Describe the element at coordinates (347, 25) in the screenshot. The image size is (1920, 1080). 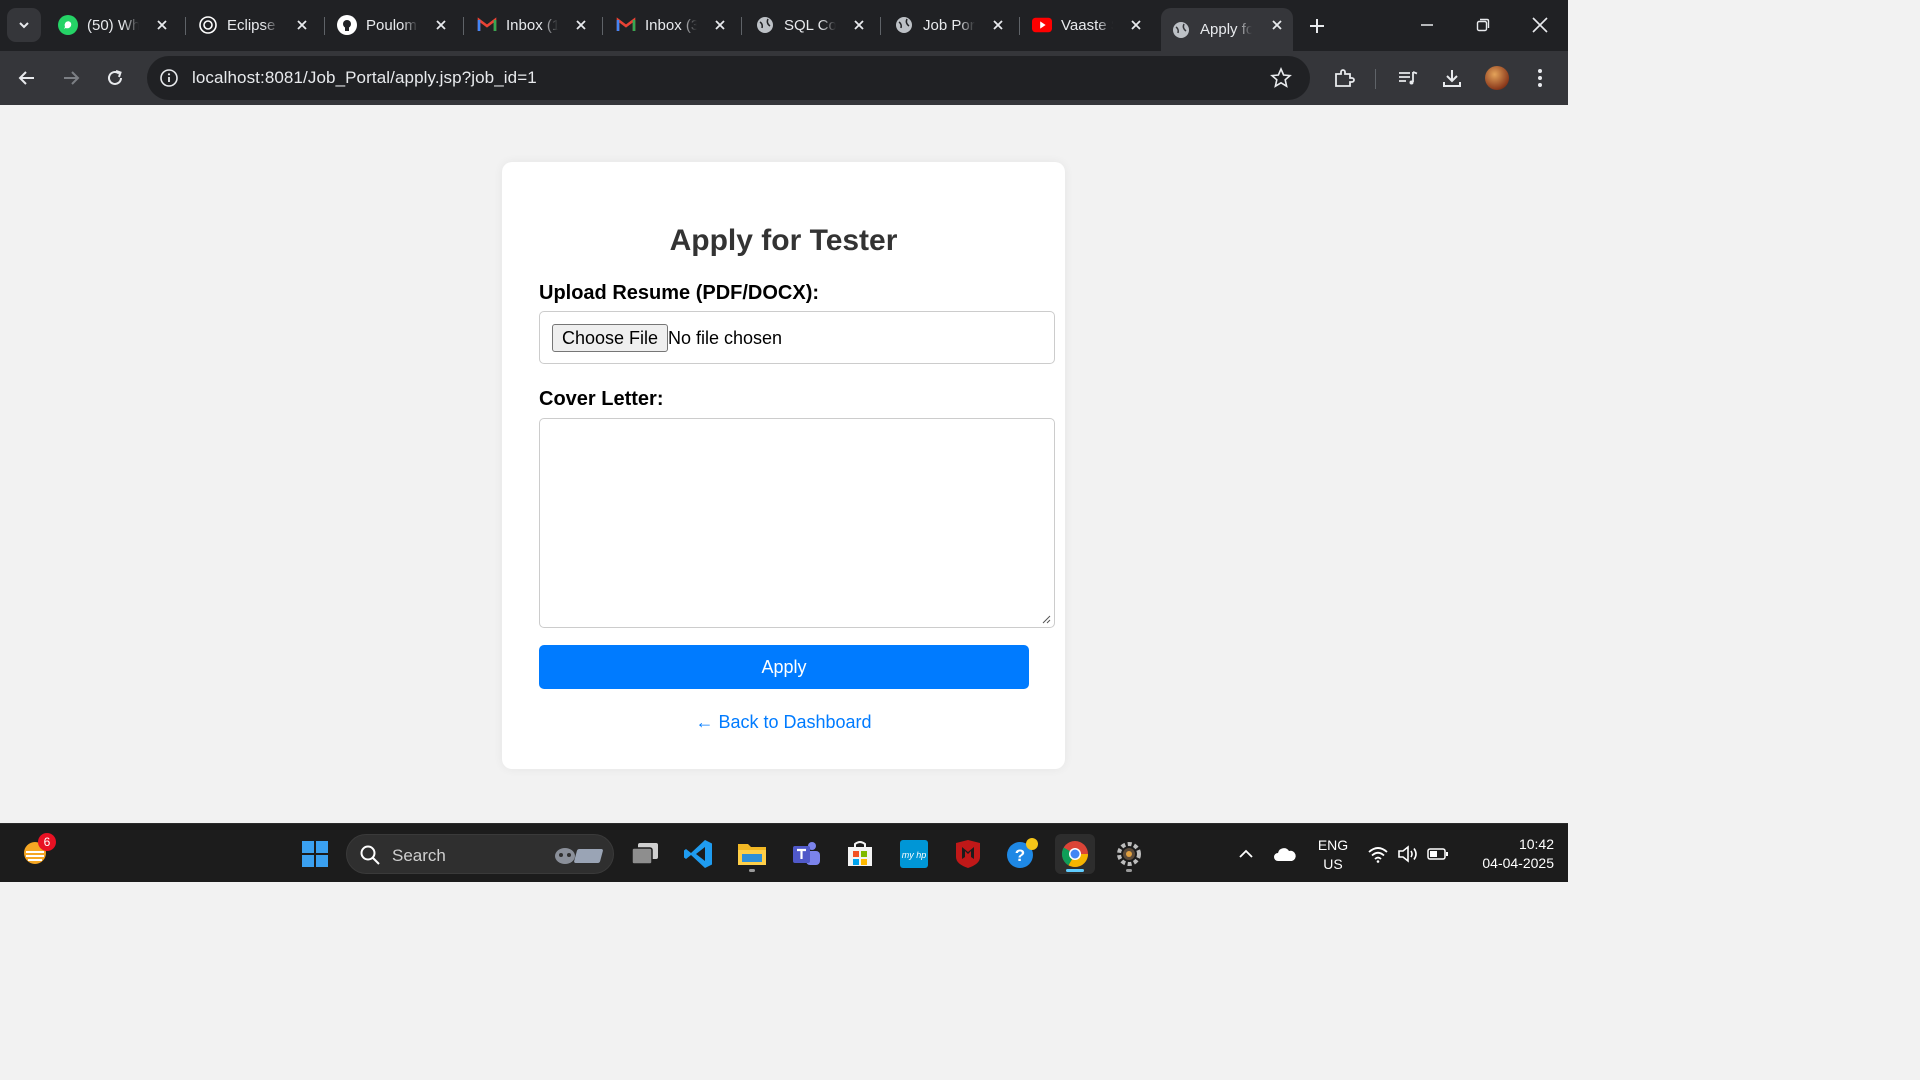
I see `github-icon` at that location.